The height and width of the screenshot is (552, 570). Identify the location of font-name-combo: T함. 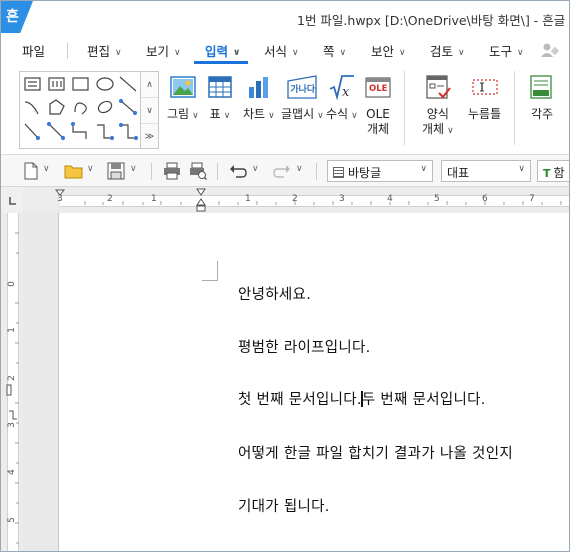
(553, 171).